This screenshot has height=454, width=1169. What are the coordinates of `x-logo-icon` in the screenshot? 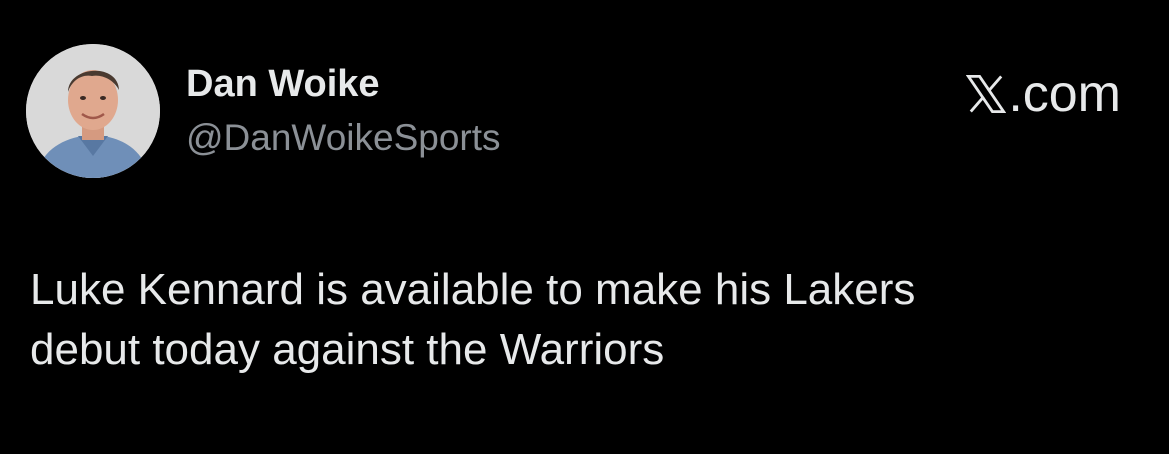 It's located at (986, 94).